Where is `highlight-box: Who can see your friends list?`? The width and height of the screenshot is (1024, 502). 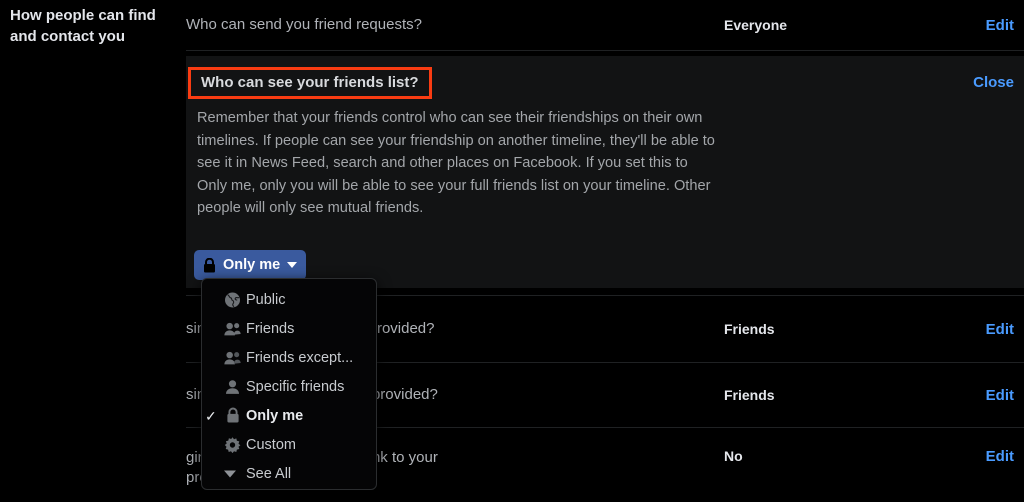
highlight-box: Who can see your friends list? is located at coordinates (310, 83).